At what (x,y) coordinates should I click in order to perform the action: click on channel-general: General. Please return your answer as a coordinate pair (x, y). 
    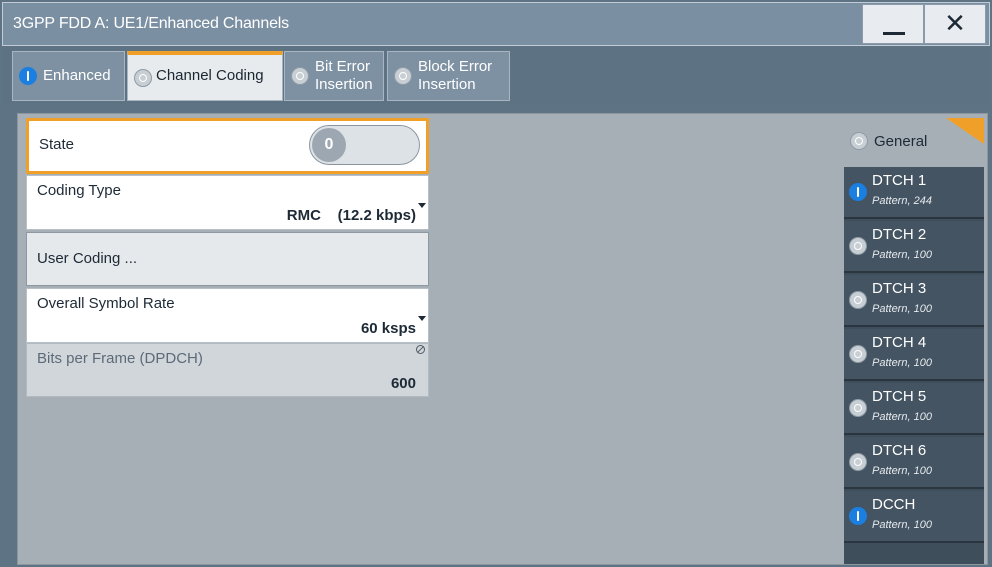
    Looking at the image, I should click on (914, 141).